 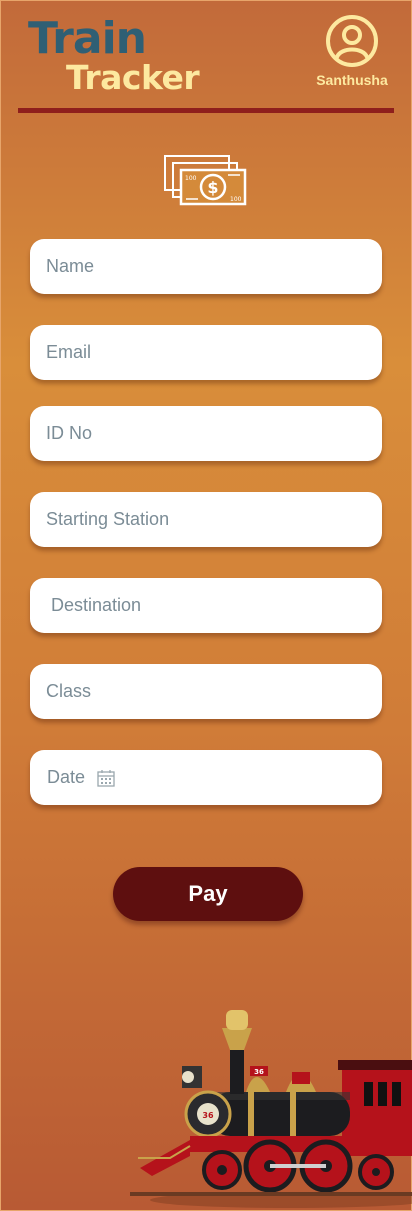 I want to click on date-placeholder: Date, so click(x=66, y=777).